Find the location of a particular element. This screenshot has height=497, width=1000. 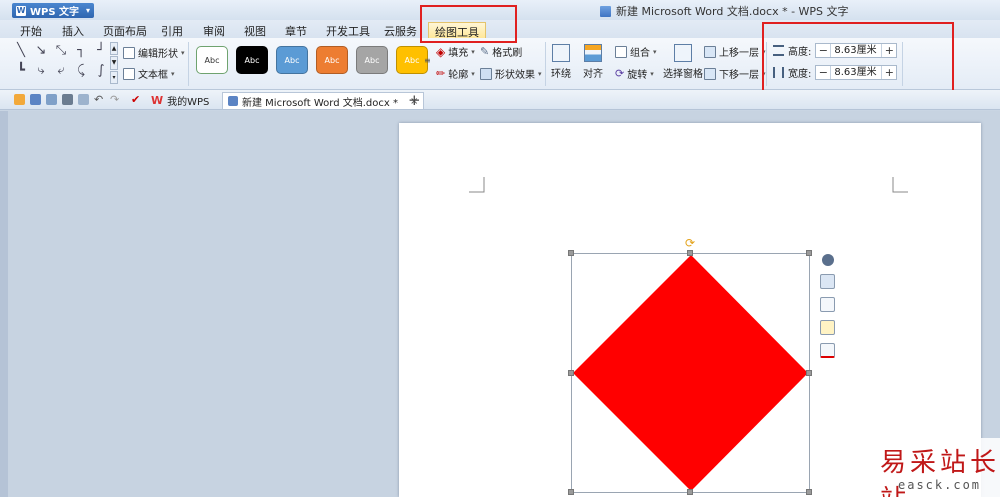

outline-pen-icon is located at coordinates (827, 350).